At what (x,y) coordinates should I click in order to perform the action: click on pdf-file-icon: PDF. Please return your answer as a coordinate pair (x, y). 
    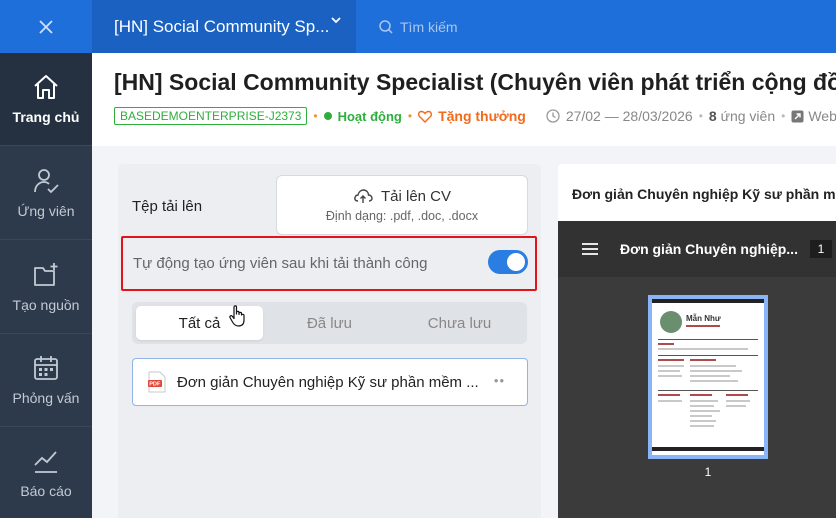
    Looking at the image, I should click on (157, 382).